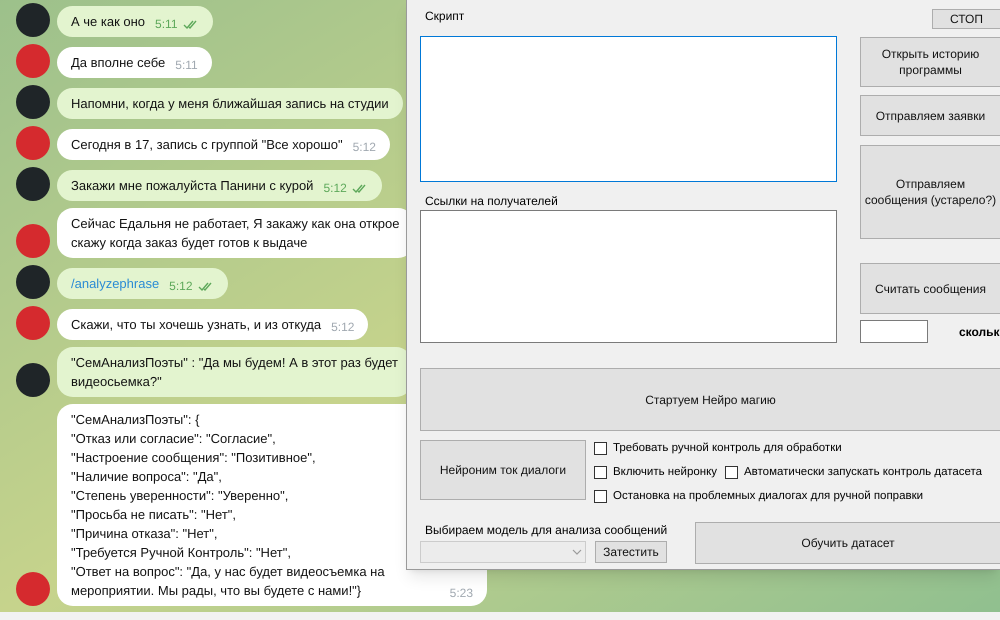 This screenshot has height=620, width=1000. I want to click on message-text: А че как оно, so click(108, 22).